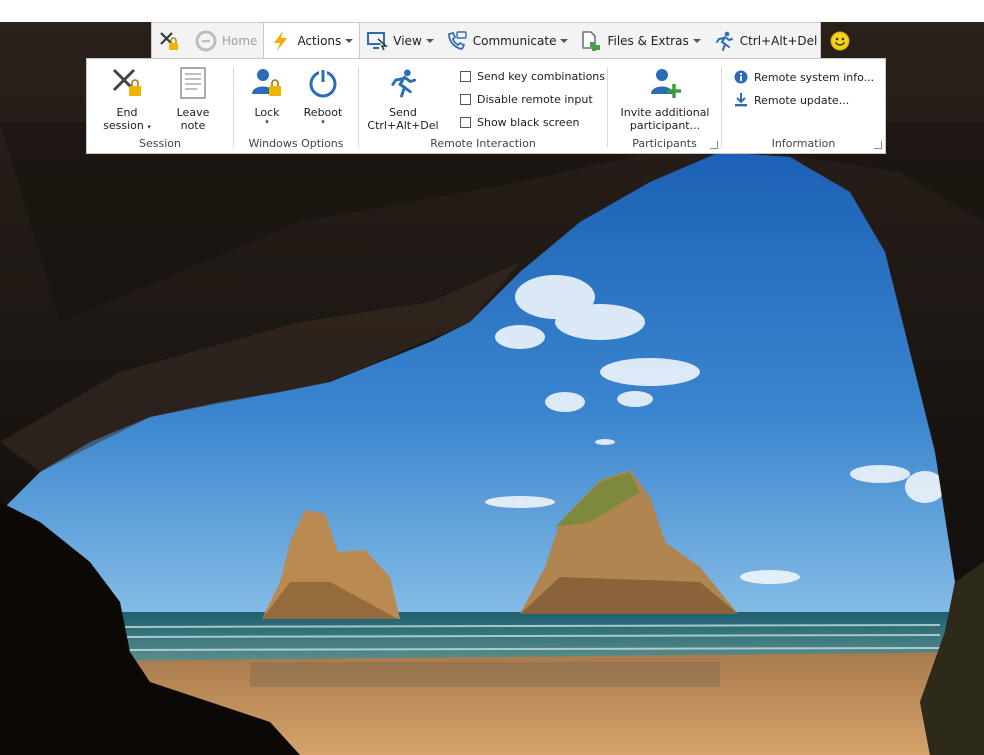 This screenshot has height=755, width=984. What do you see at coordinates (296, 143) in the screenshot?
I see `group-windows-options-caption: Windows Options` at bounding box center [296, 143].